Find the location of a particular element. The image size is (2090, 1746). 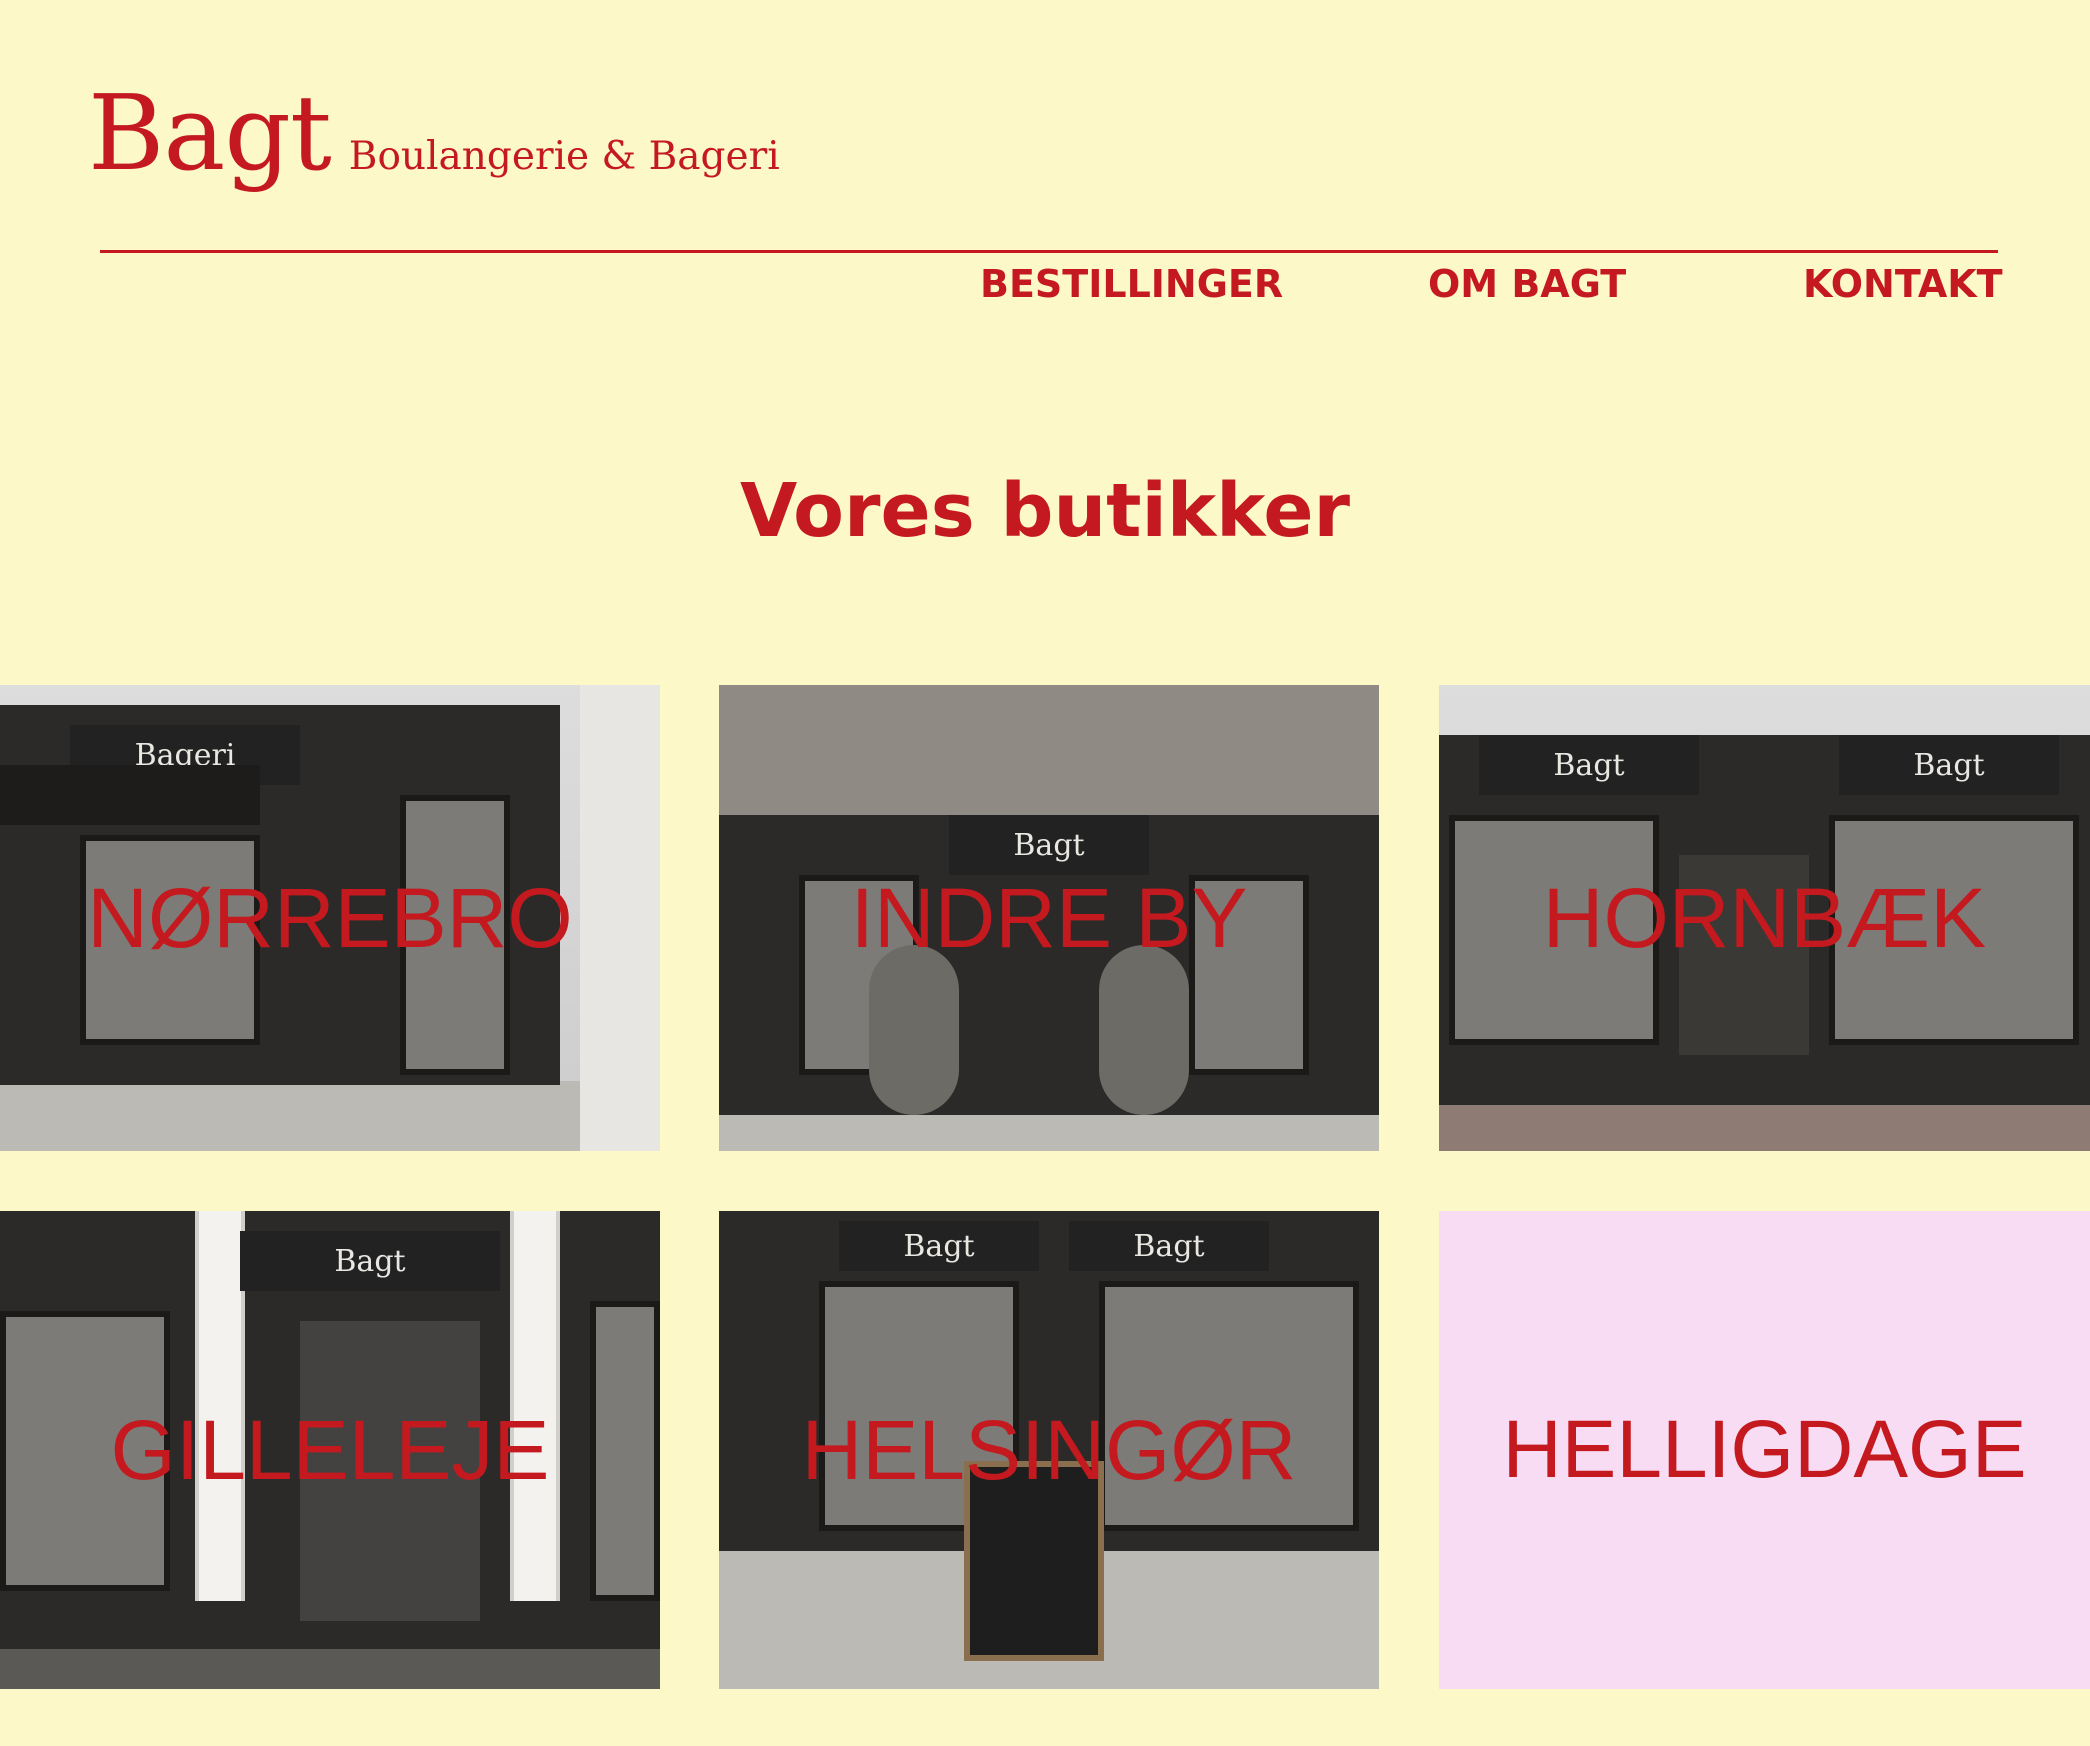

shop-tile-helsingor: Bagt Bagt HELSINGØR is located at coordinates (1049, 1450).